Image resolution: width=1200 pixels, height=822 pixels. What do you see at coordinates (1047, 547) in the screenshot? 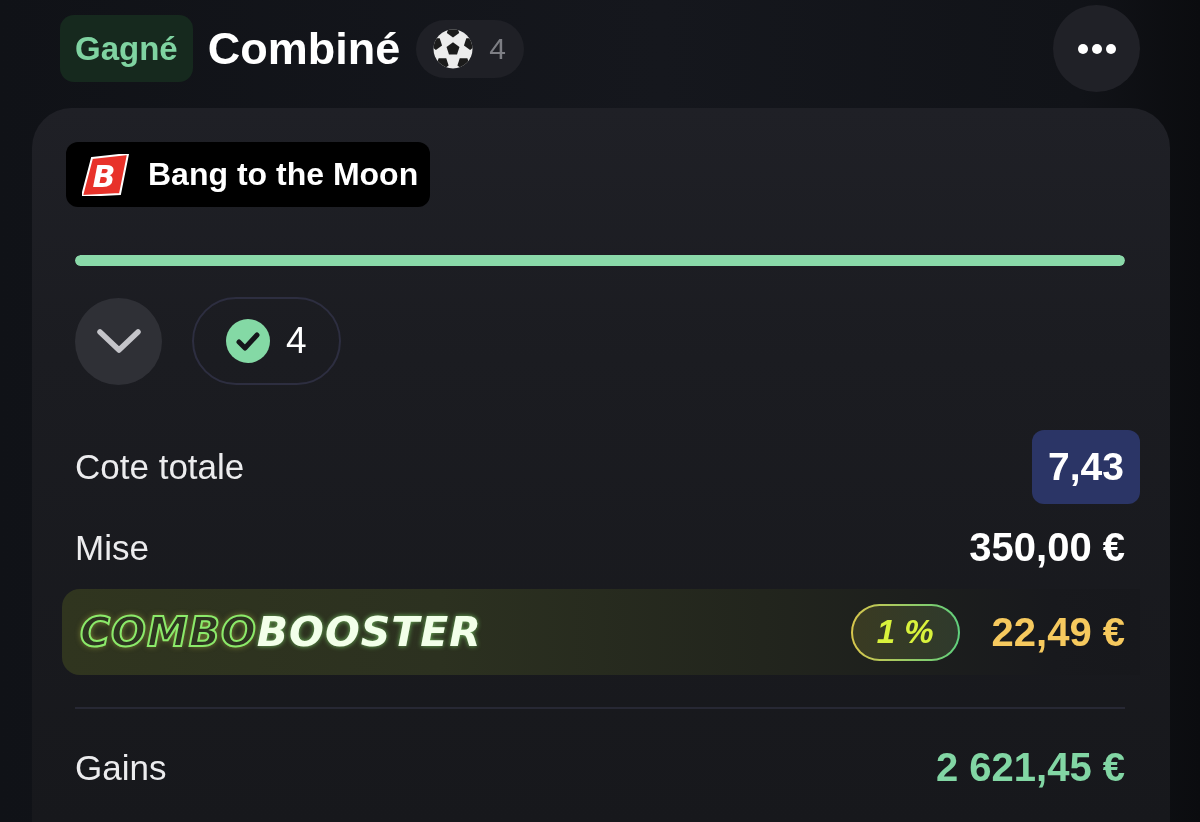
I see `stake-value: 350,00 €` at bounding box center [1047, 547].